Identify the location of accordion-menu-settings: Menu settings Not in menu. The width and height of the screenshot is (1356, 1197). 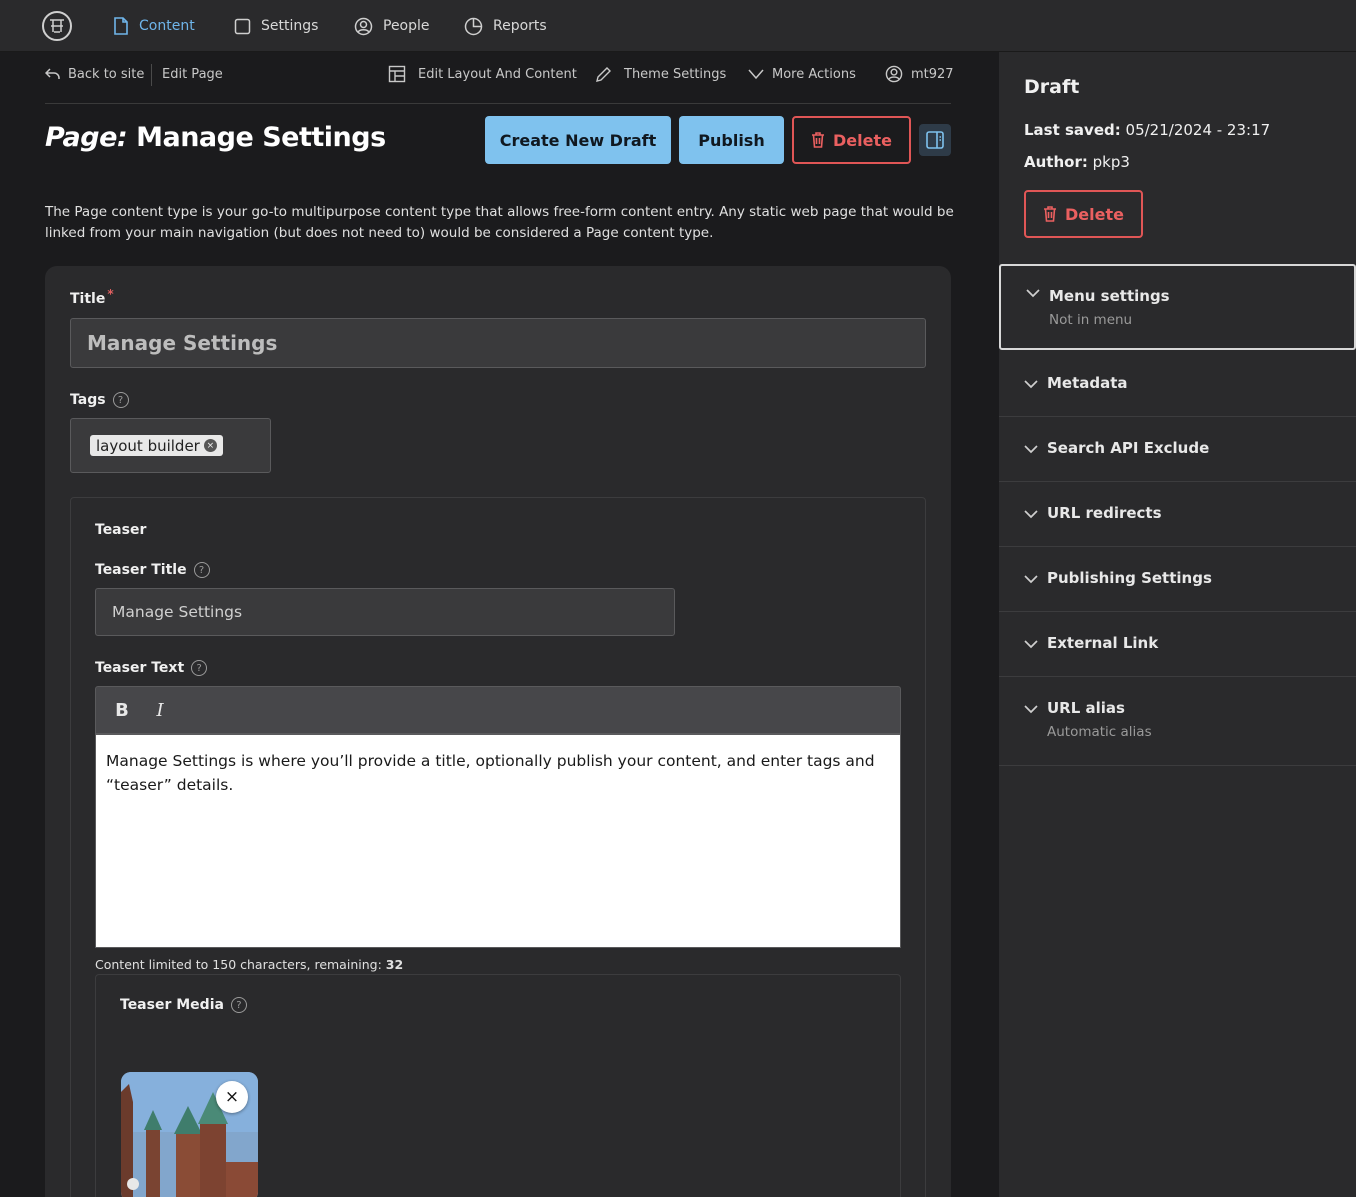
(1177, 307).